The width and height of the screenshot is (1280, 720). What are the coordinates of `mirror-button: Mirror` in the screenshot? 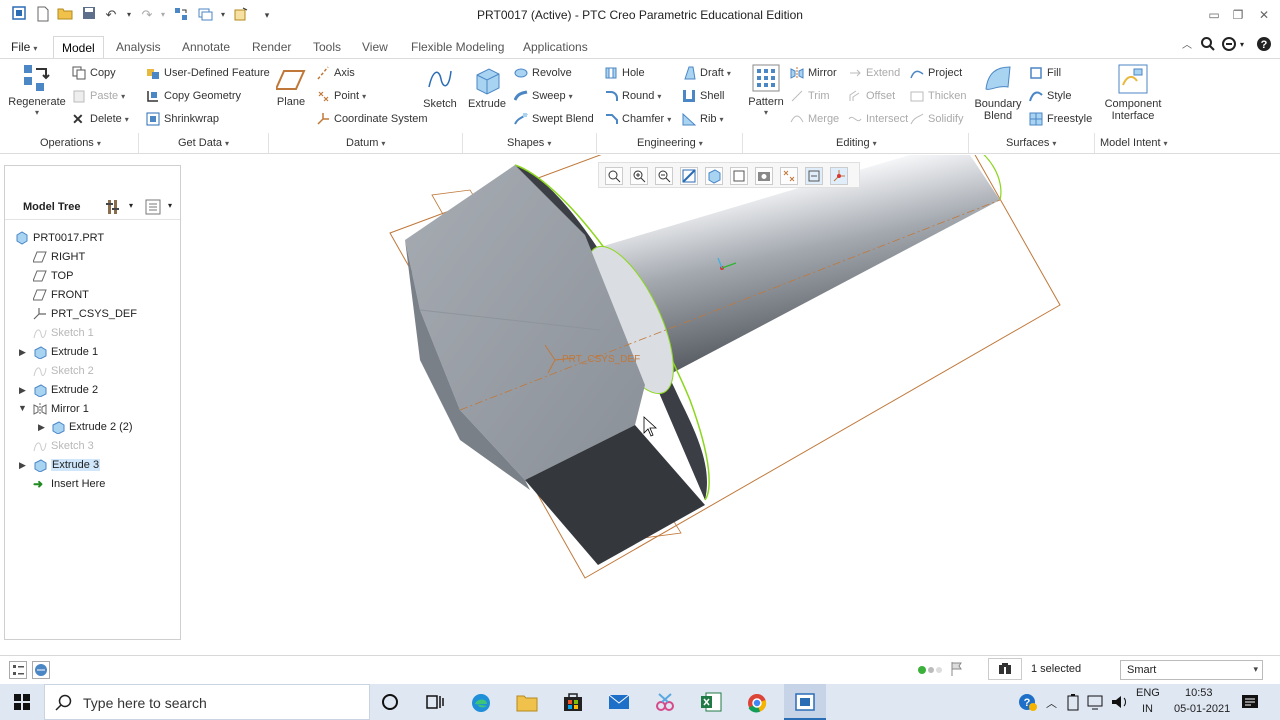 It's located at (813, 73).